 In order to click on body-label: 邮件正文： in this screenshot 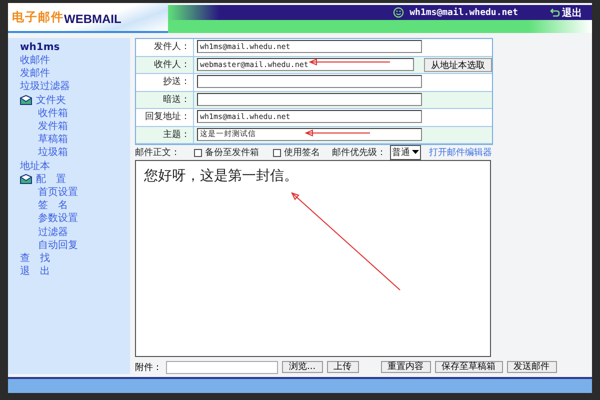, I will do `click(157, 152)`.